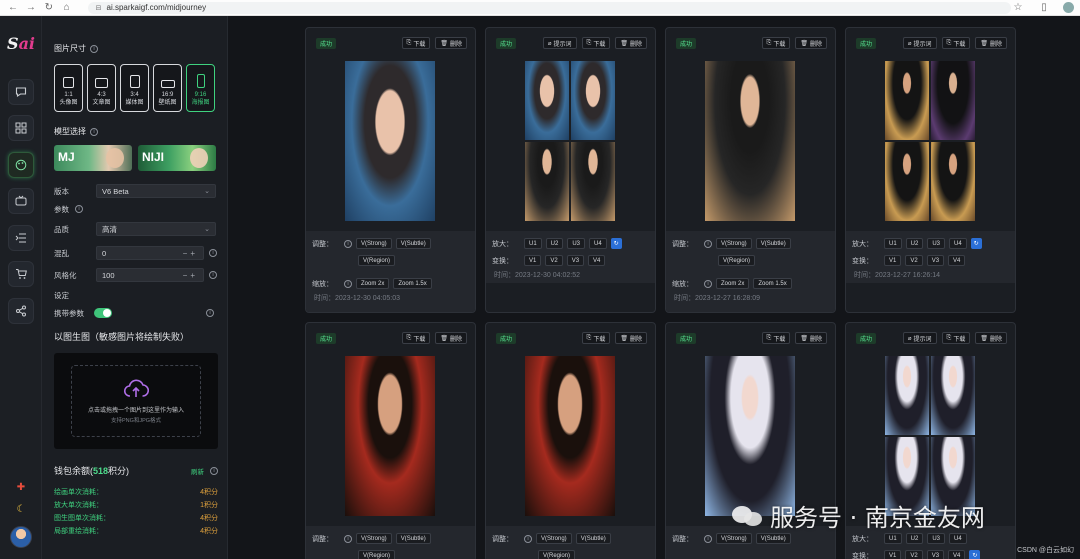 The width and height of the screenshot is (1080, 559). Describe the element at coordinates (68, 88) in the screenshot. I see `size-option-1-1: 1:1 头像图` at that location.